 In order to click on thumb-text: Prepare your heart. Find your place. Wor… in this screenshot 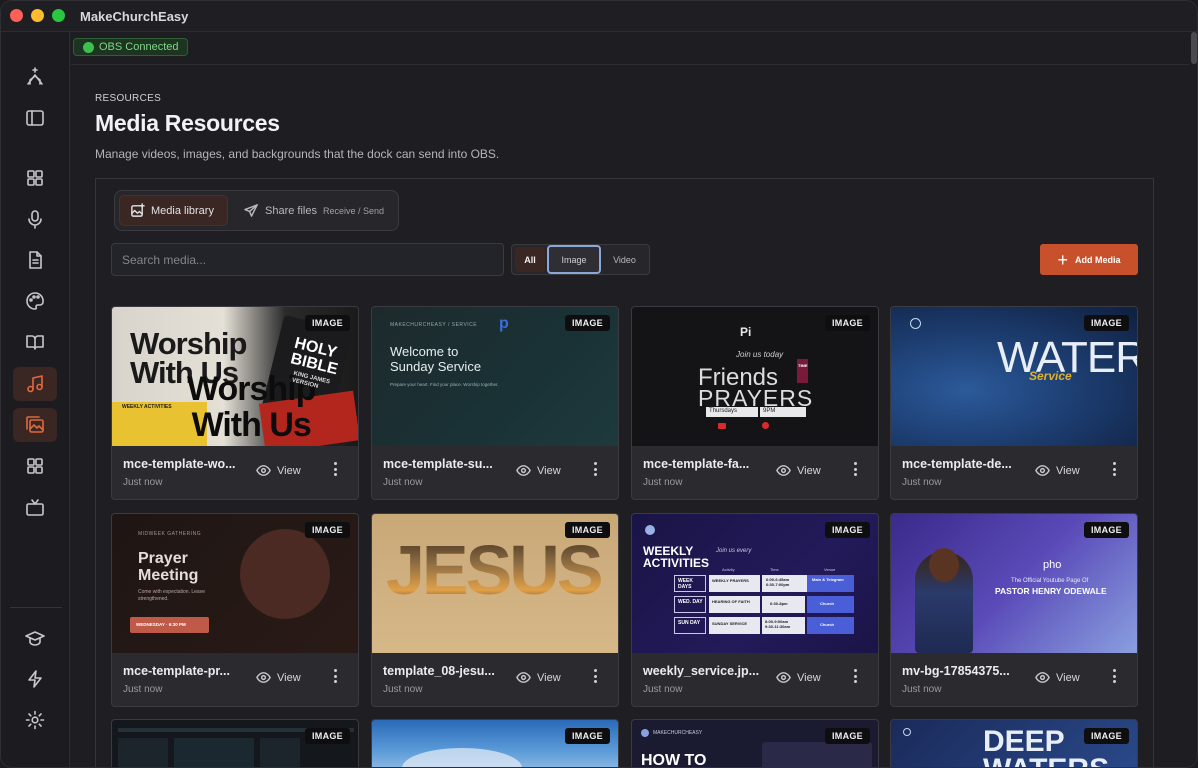, I will do `click(444, 384)`.